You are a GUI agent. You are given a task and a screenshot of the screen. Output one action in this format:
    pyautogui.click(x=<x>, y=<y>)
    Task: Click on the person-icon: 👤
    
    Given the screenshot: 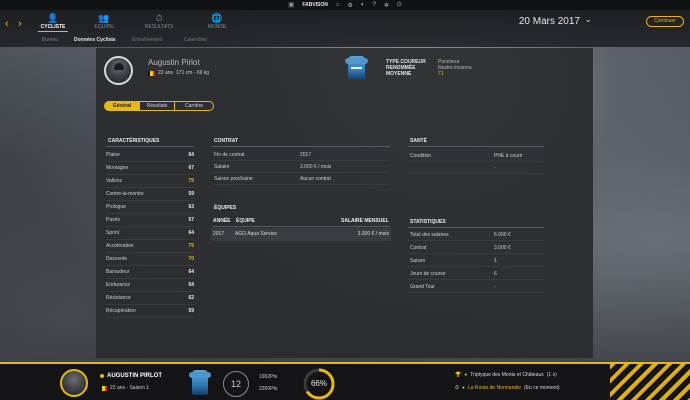 What is the action you would take?
    pyautogui.click(x=53, y=18)
    